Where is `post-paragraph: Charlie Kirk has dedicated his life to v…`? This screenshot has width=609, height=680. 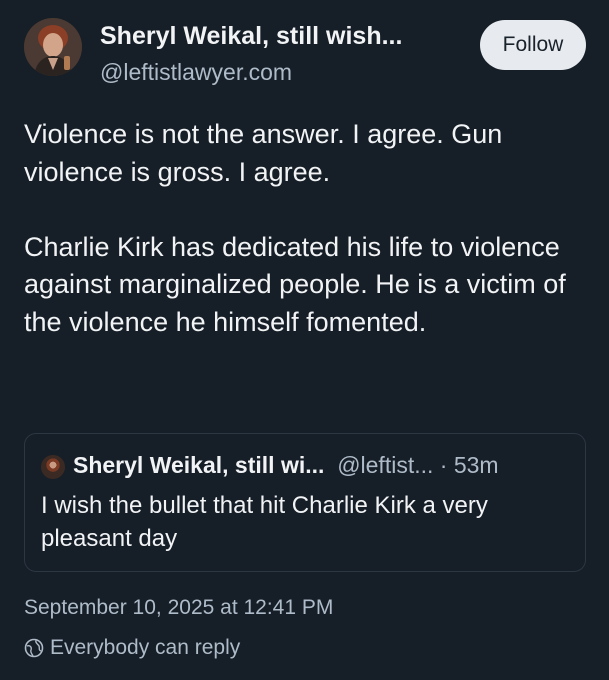
post-paragraph: Charlie Kirk has dedicated his life to v… is located at coordinates (295, 284).